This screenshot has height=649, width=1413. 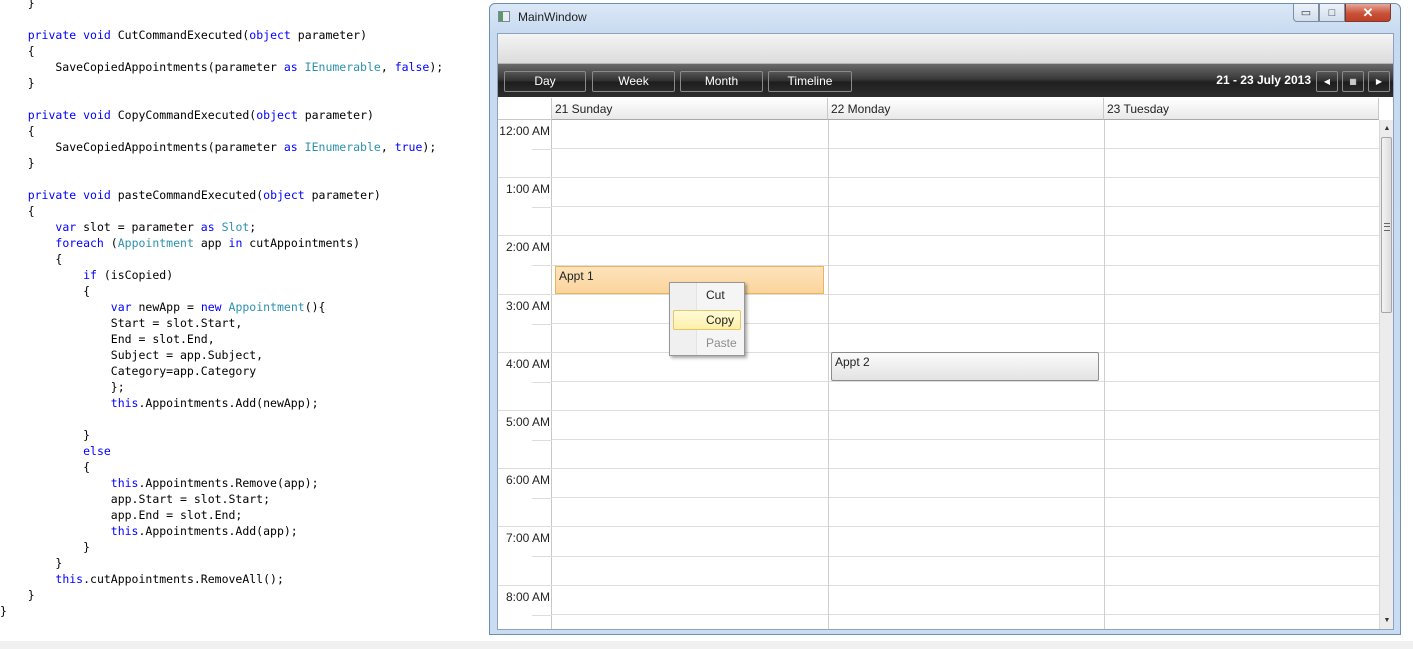 I want to click on code-token: );, so click(x=436, y=67).